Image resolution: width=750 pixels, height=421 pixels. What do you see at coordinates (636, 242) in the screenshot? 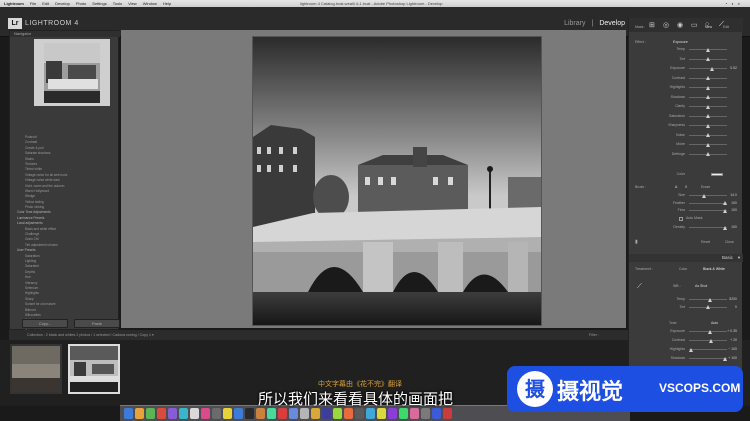
I see `panel-switch-icon: ▮` at bounding box center [636, 242].